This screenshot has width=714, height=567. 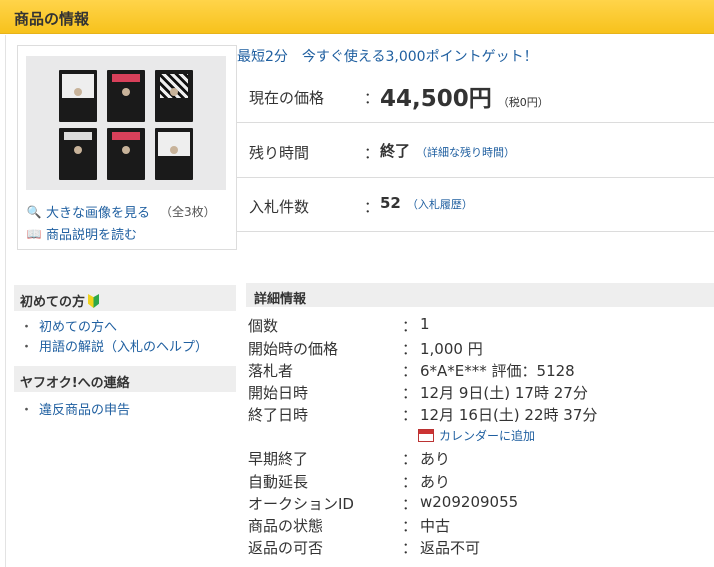 I want to click on detail-value: 6*A*E*** 評価：5128, so click(x=497, y=371).